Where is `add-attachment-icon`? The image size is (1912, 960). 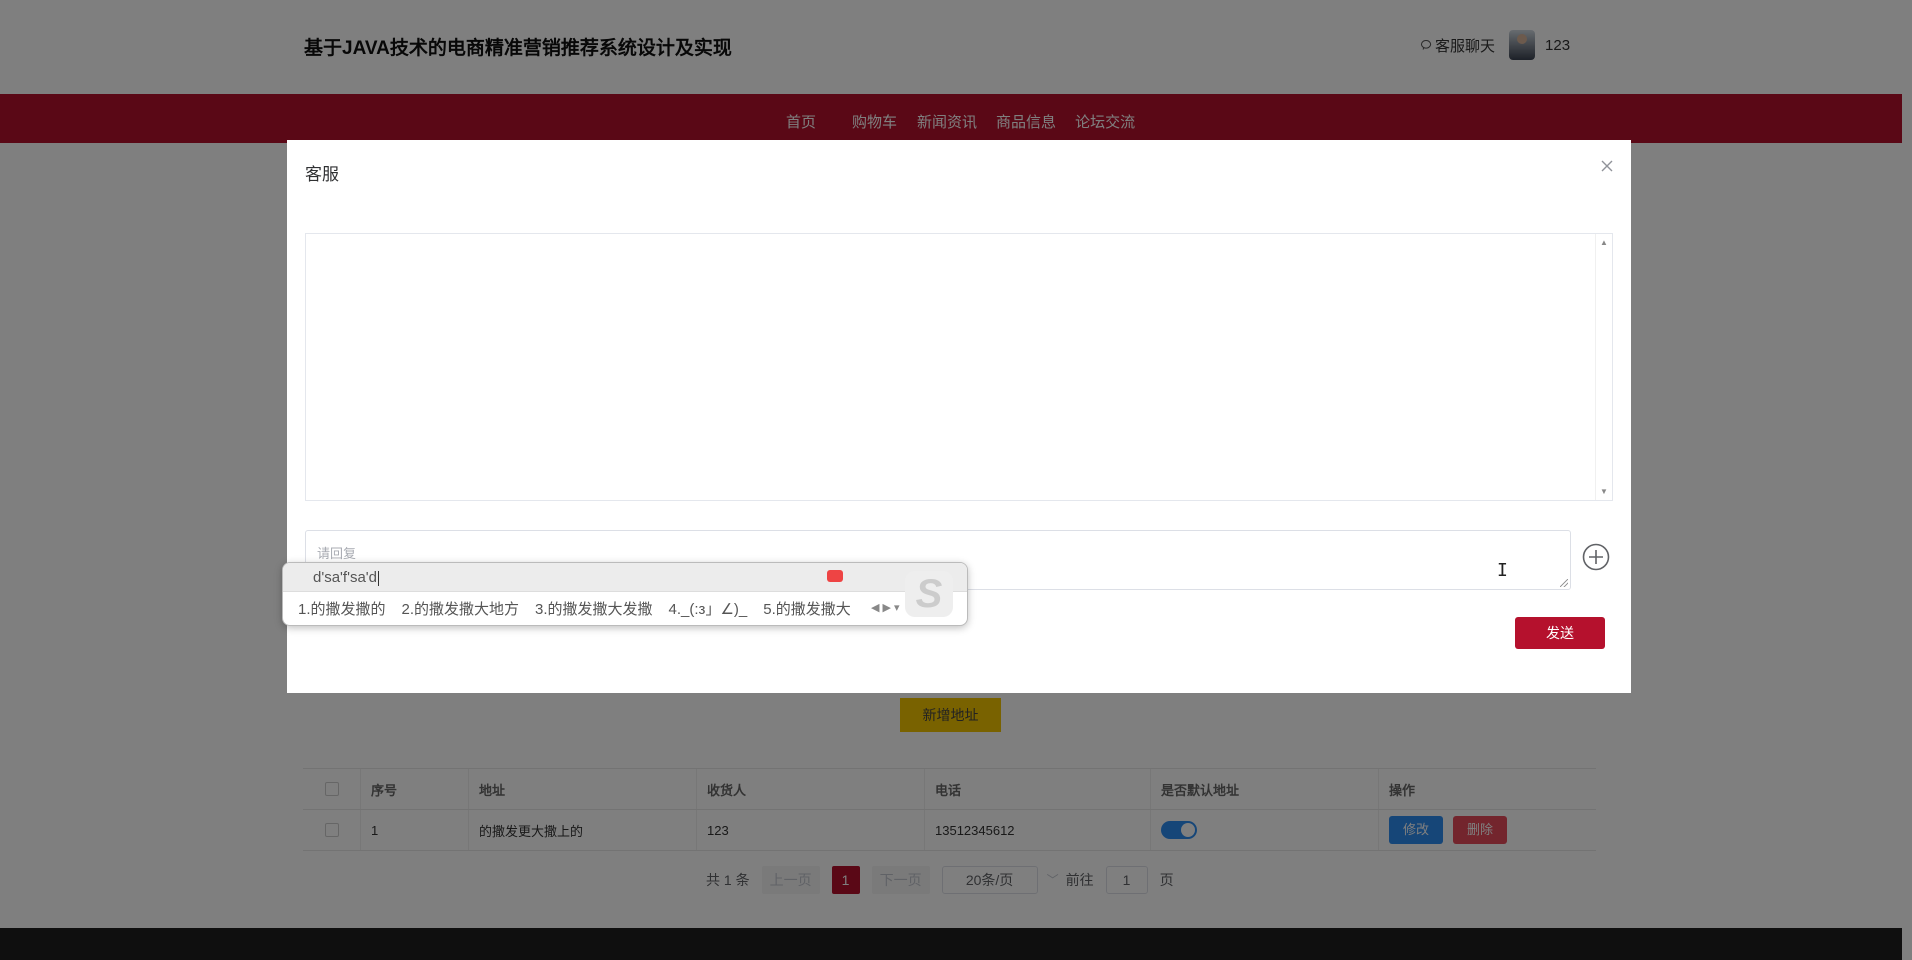
add-attachment-icon is located at coordinates (1596, 557).